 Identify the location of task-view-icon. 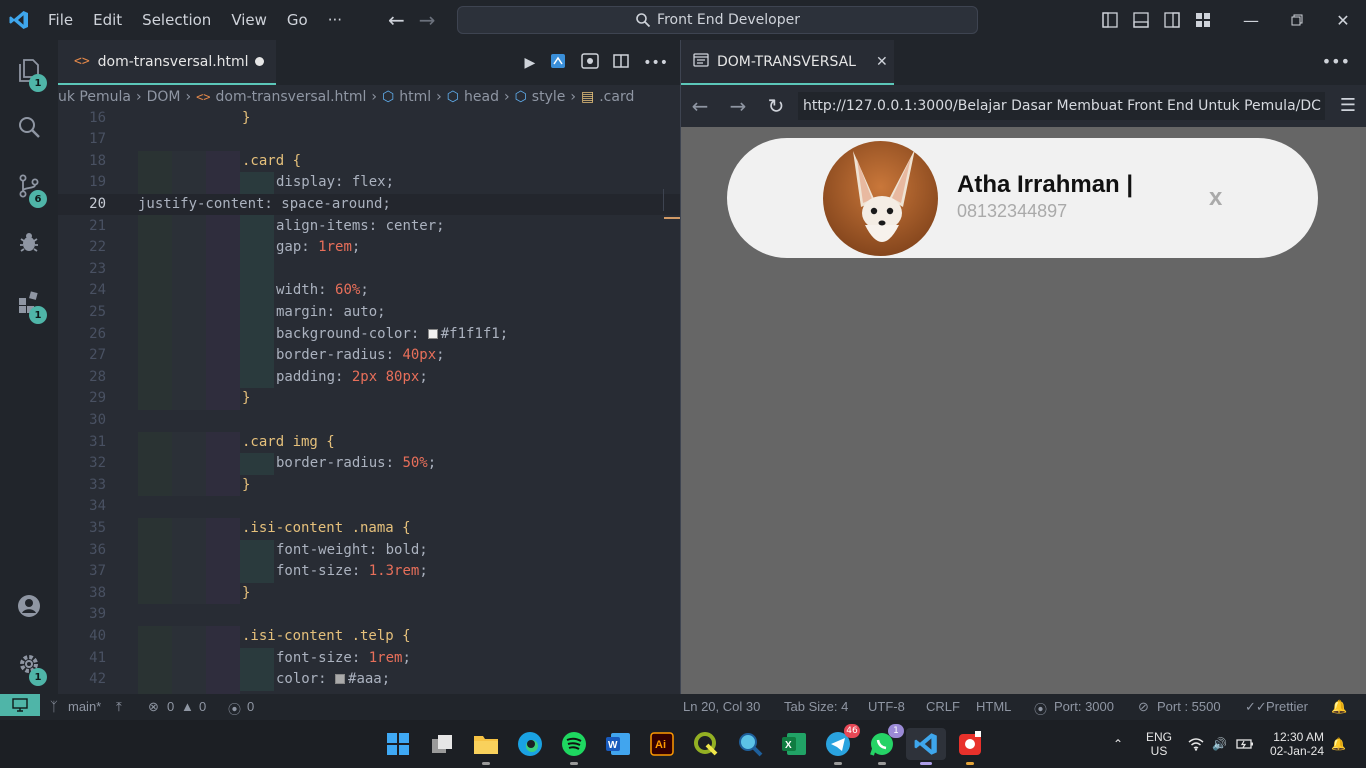
(442, 744).